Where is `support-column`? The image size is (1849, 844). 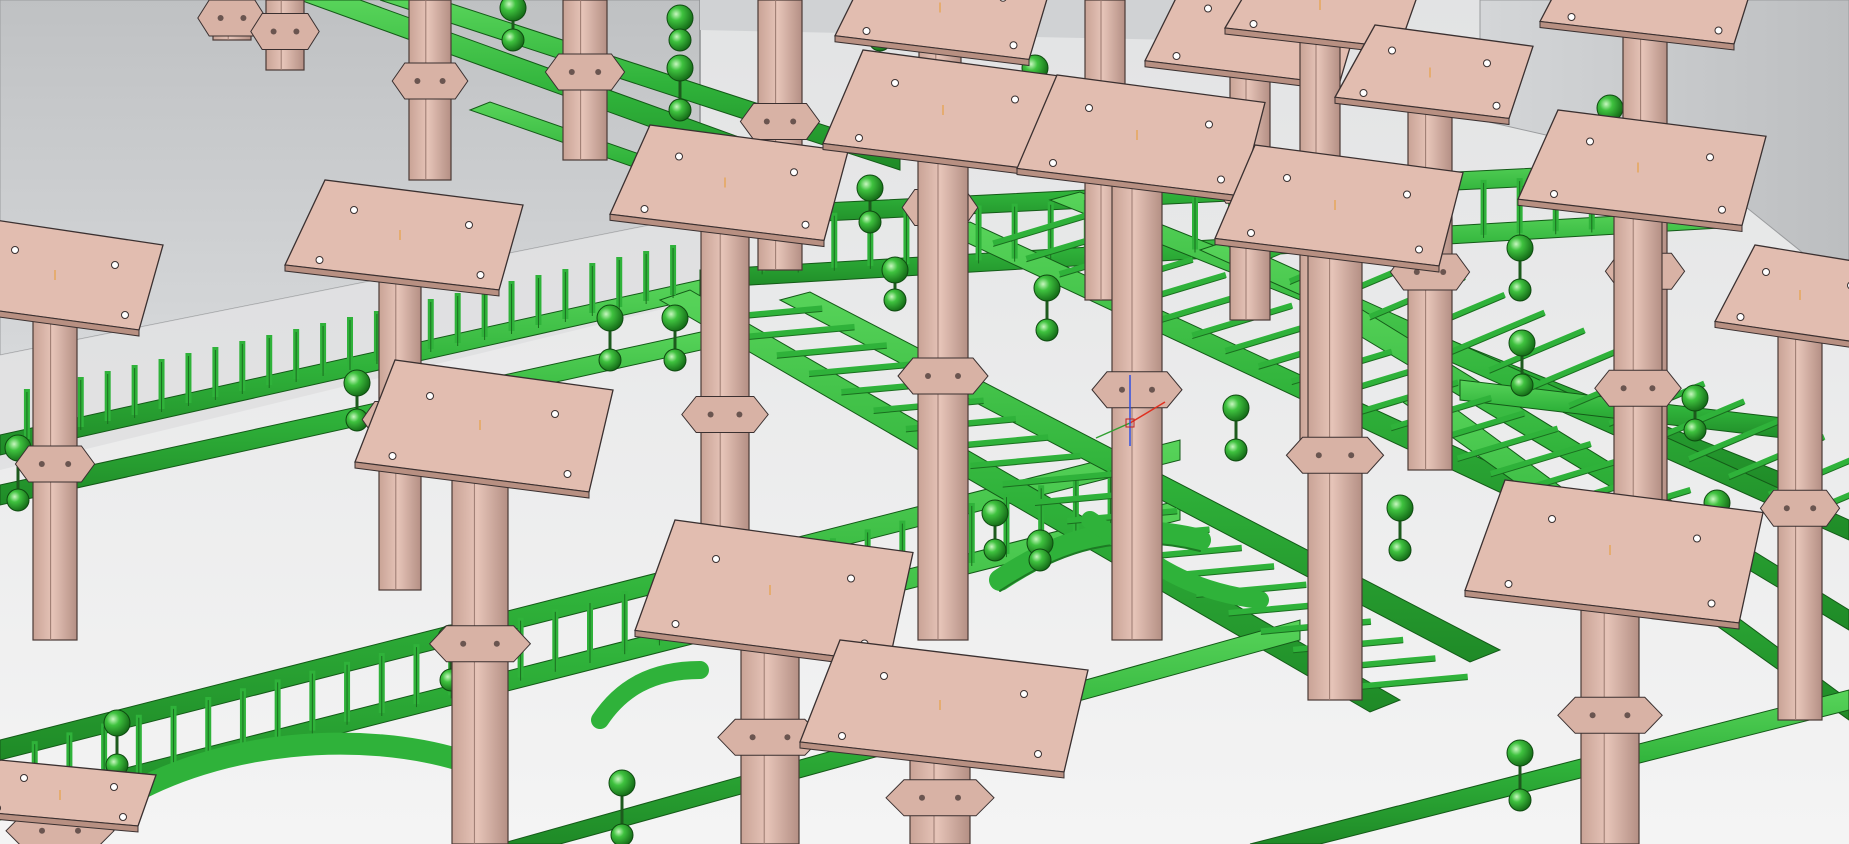
support-column is located at coordinates (78, 801).